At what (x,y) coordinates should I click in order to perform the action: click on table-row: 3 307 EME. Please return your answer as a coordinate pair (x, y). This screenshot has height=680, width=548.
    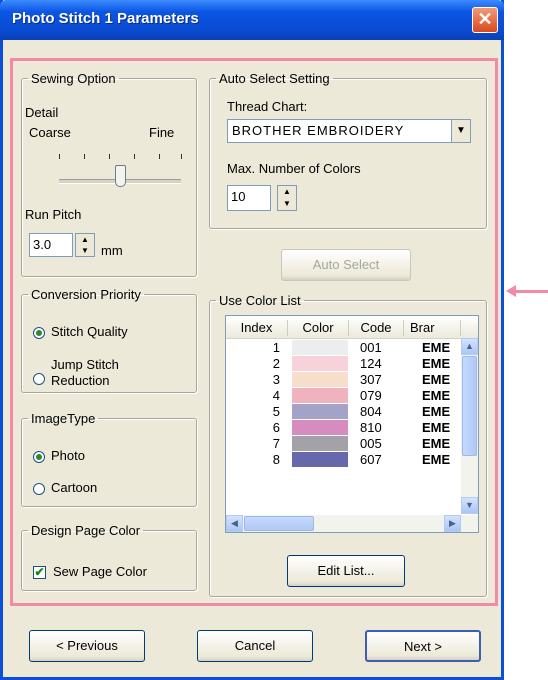
    Looking at the image, I should click on (342, 379).